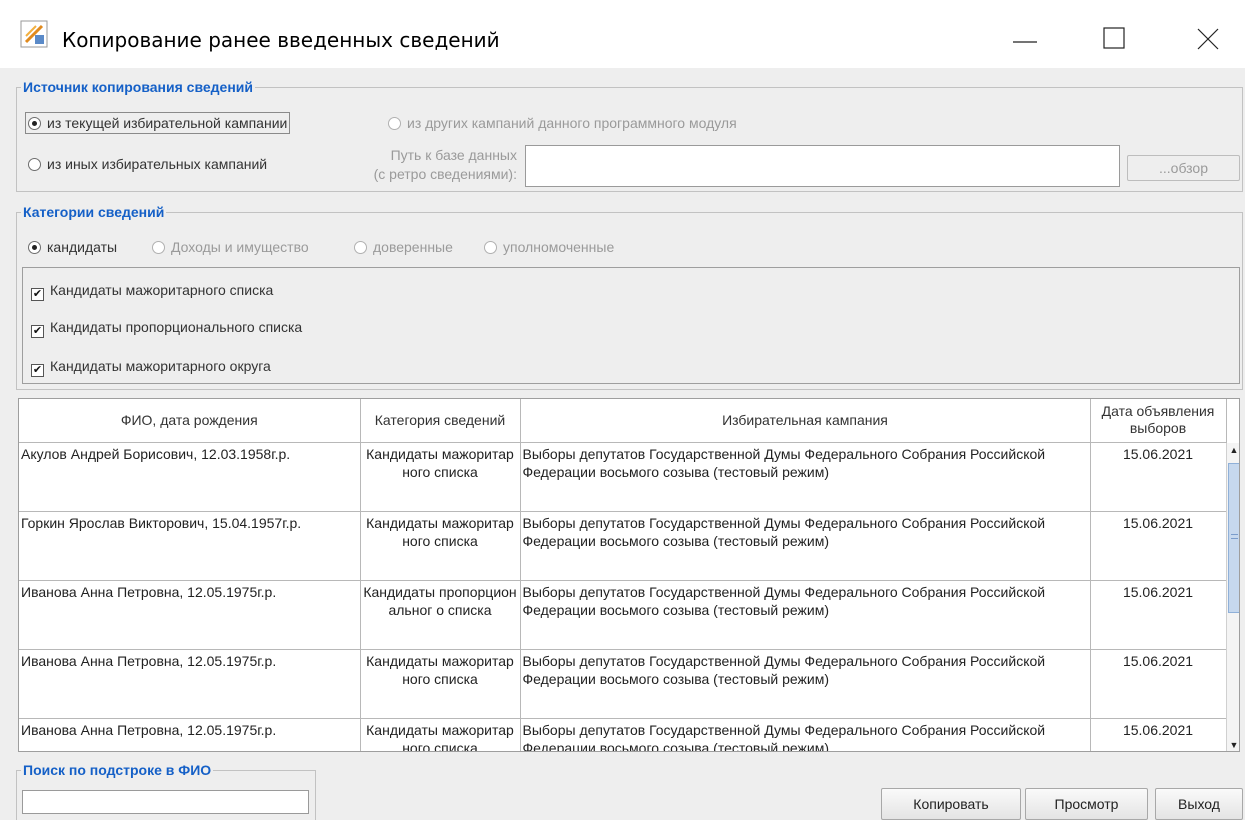 This screenshot has height=820, width=1245. I want to click on browse-button: ...обзор, so click(1183, 168).